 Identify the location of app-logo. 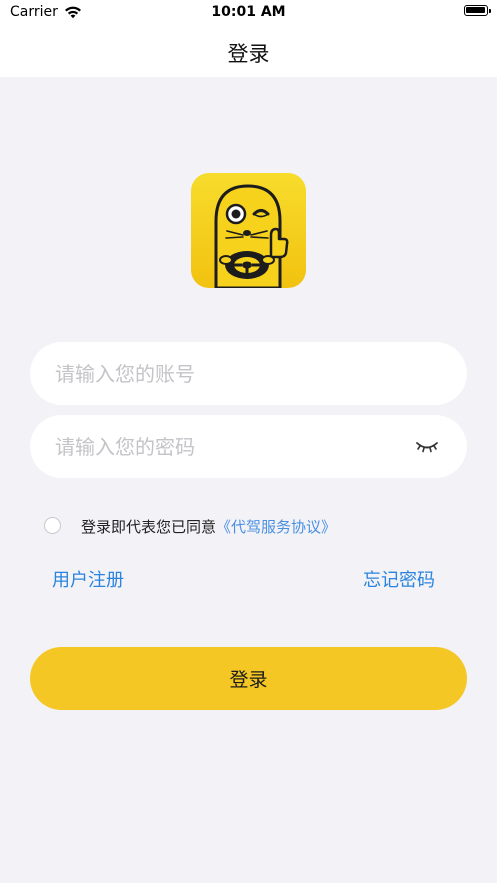
(248, 230).